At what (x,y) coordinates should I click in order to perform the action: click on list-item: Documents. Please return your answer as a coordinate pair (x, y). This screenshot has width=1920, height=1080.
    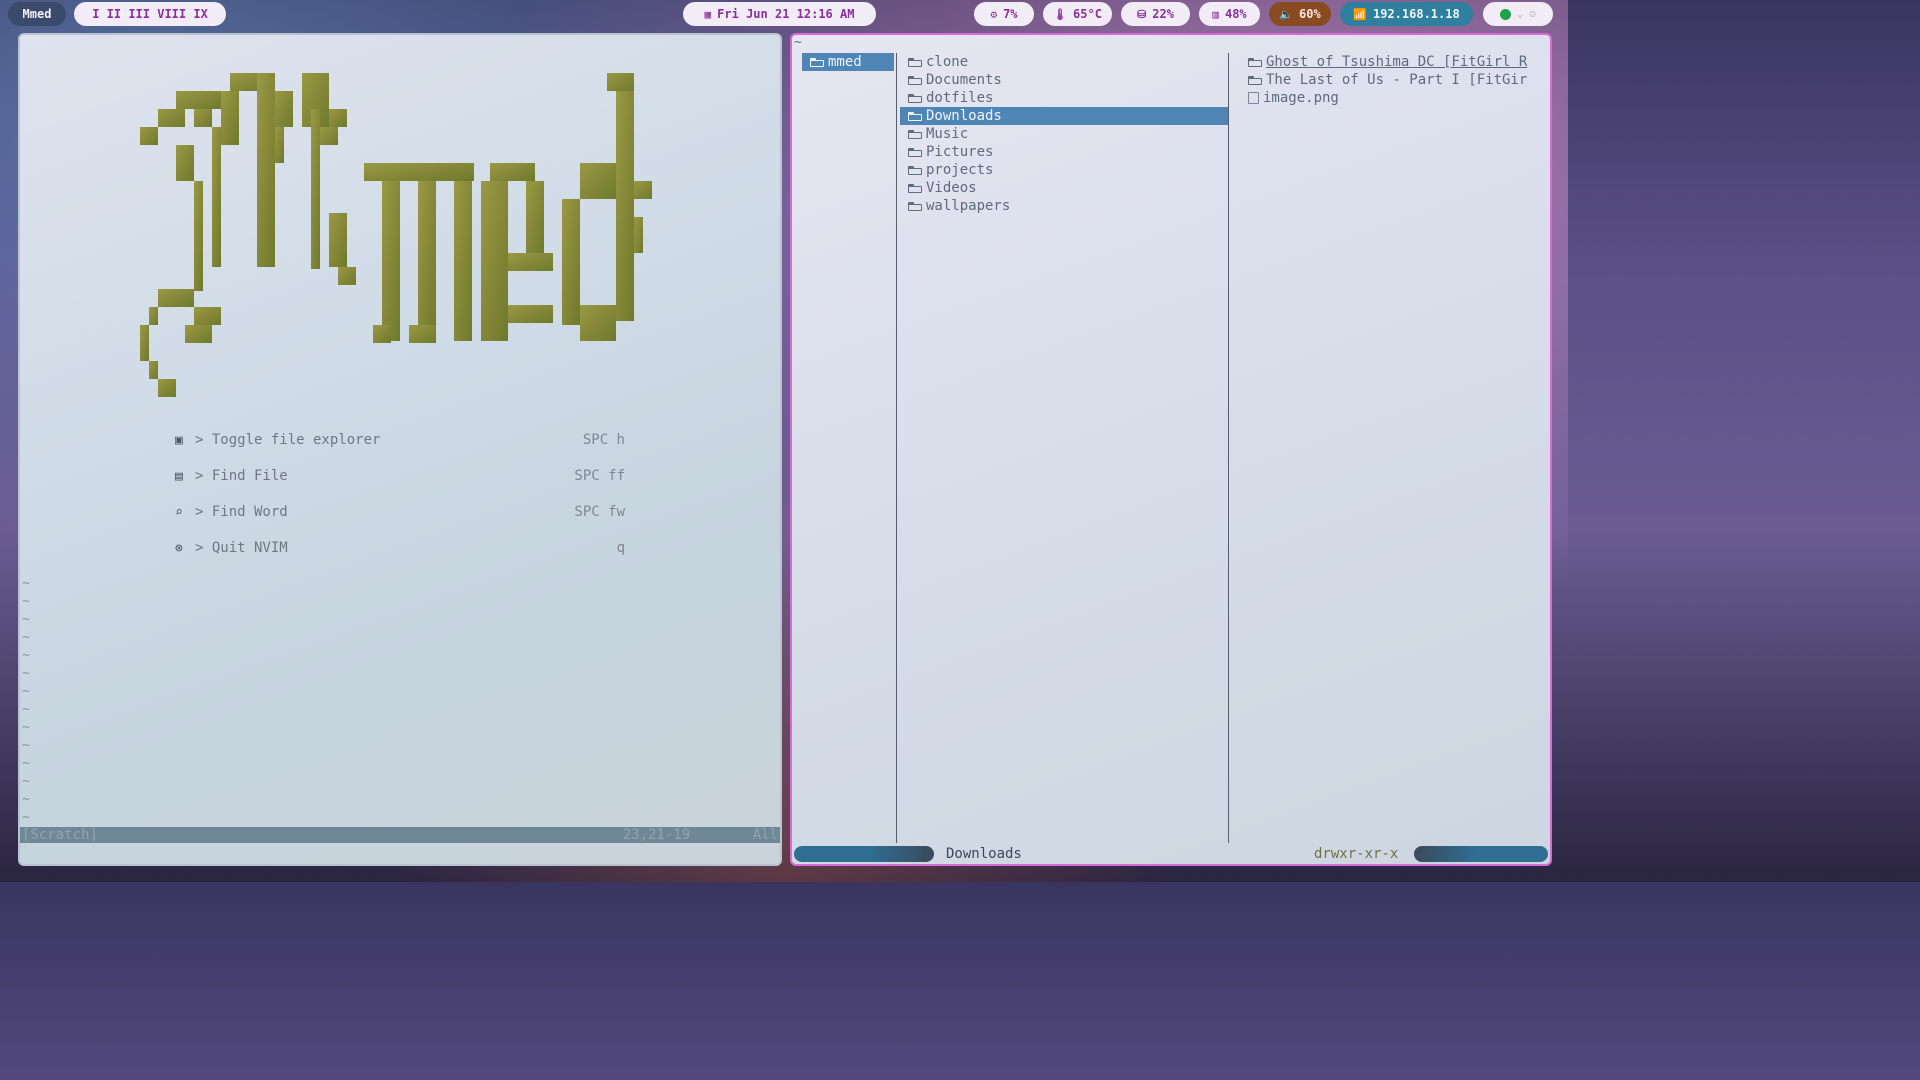
    Looking at the image, I should click on (1064, 80).